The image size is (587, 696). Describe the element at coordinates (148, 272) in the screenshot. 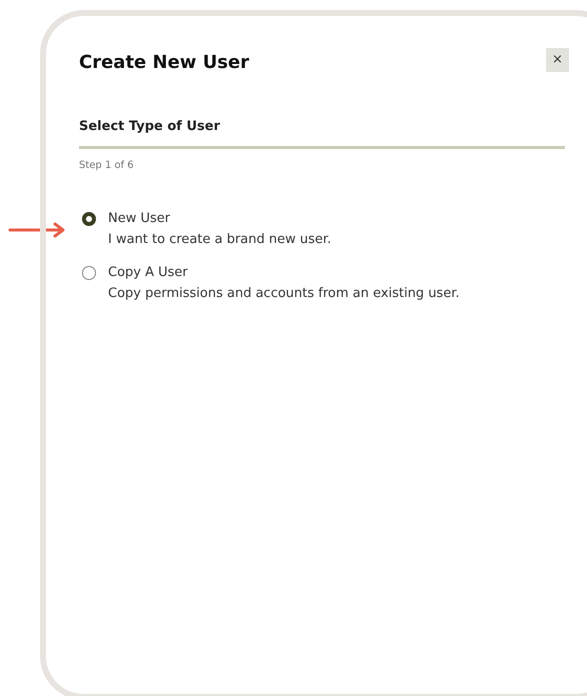

I see `option-label: Copy A User` at that location.